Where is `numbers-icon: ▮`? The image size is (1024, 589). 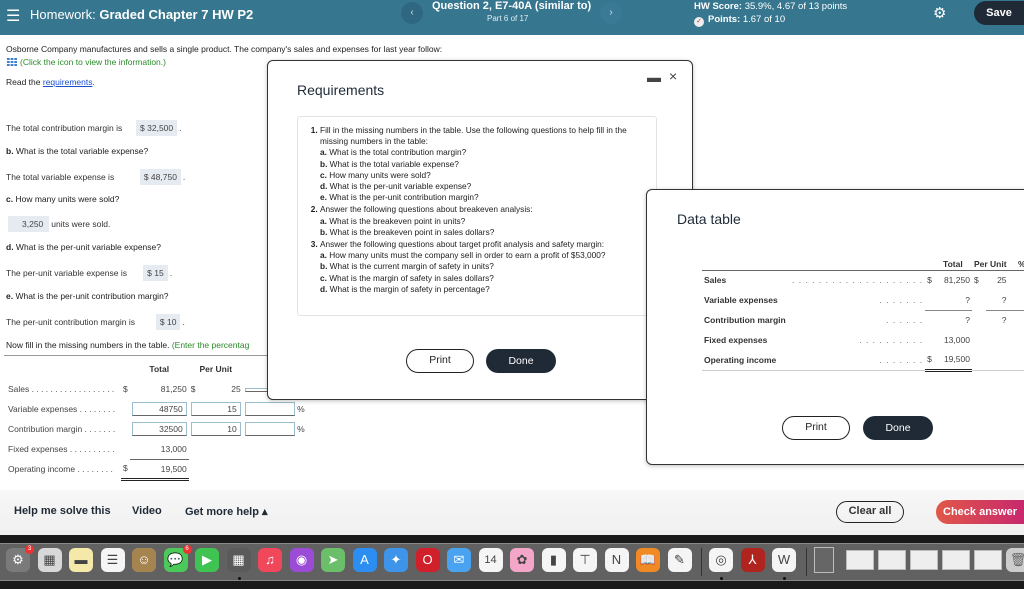
numbers-icon: ▮ is located at coordinates (553, 560).